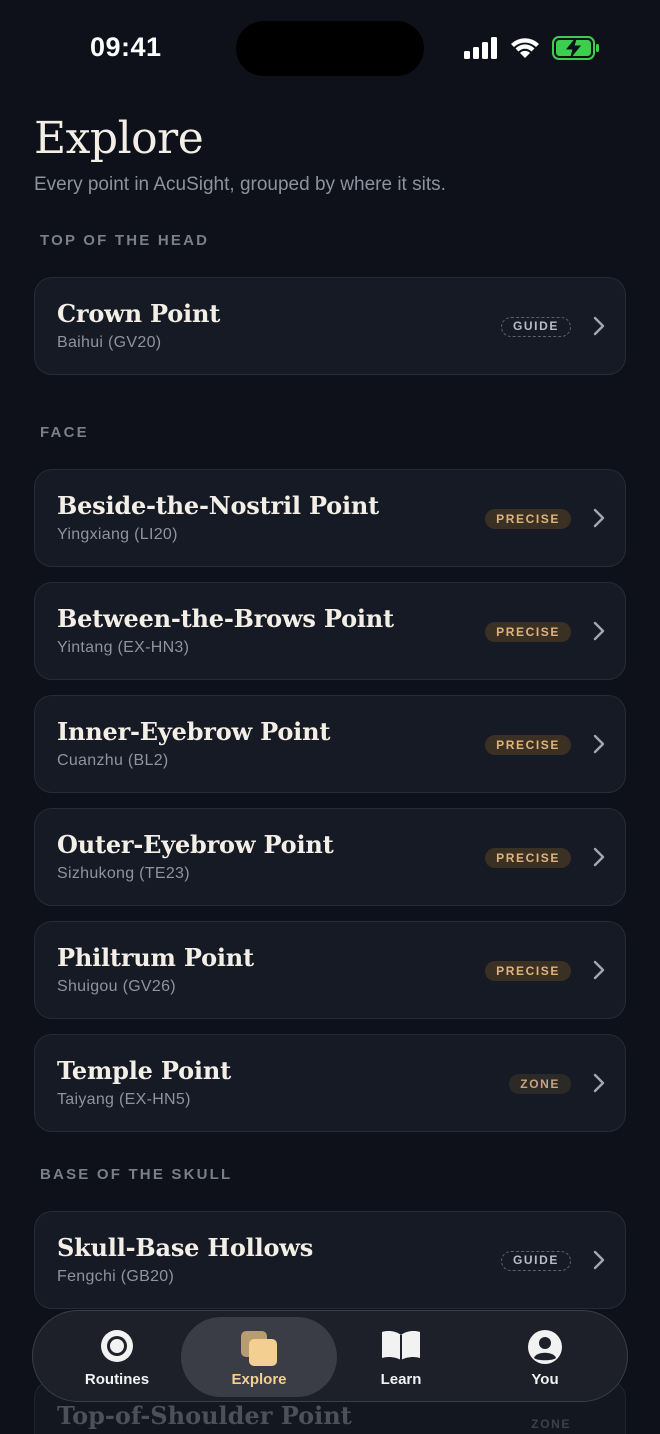 This screenshot has height=1434, width=660. Describe the element at coordinates (144, 1070) in the screenshot. I see `point-name: Temple Point` at that location.